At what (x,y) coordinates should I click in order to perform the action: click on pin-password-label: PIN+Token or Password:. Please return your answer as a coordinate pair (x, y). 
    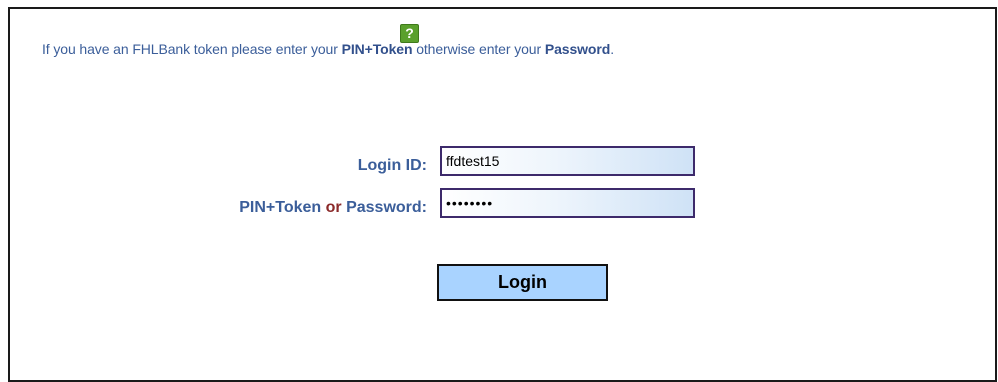
    Looking at the image, I should click on (333, 208).